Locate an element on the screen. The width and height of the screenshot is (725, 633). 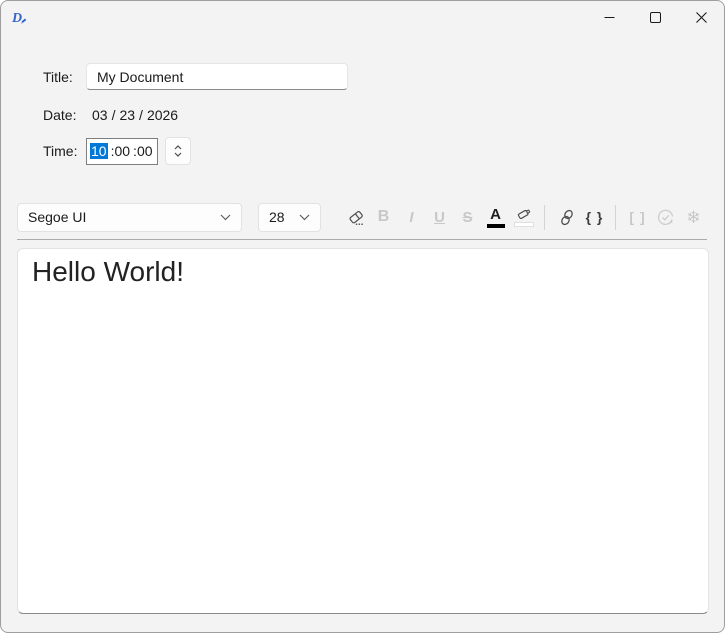
minimize-icon is located at coordinates (609, 17).